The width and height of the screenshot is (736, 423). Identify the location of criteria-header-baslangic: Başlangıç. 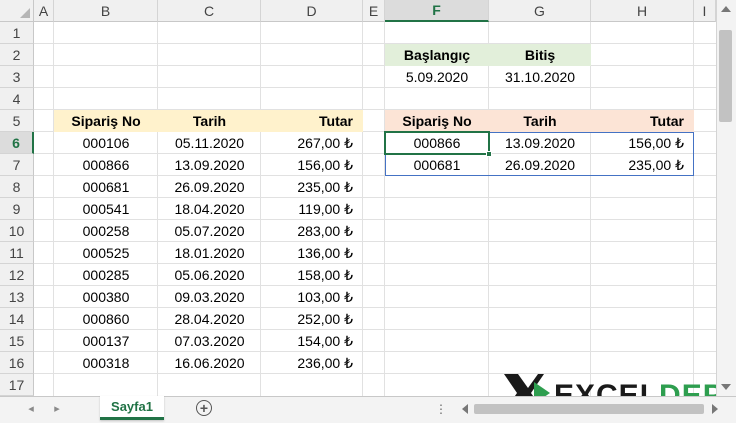
(437, 55).